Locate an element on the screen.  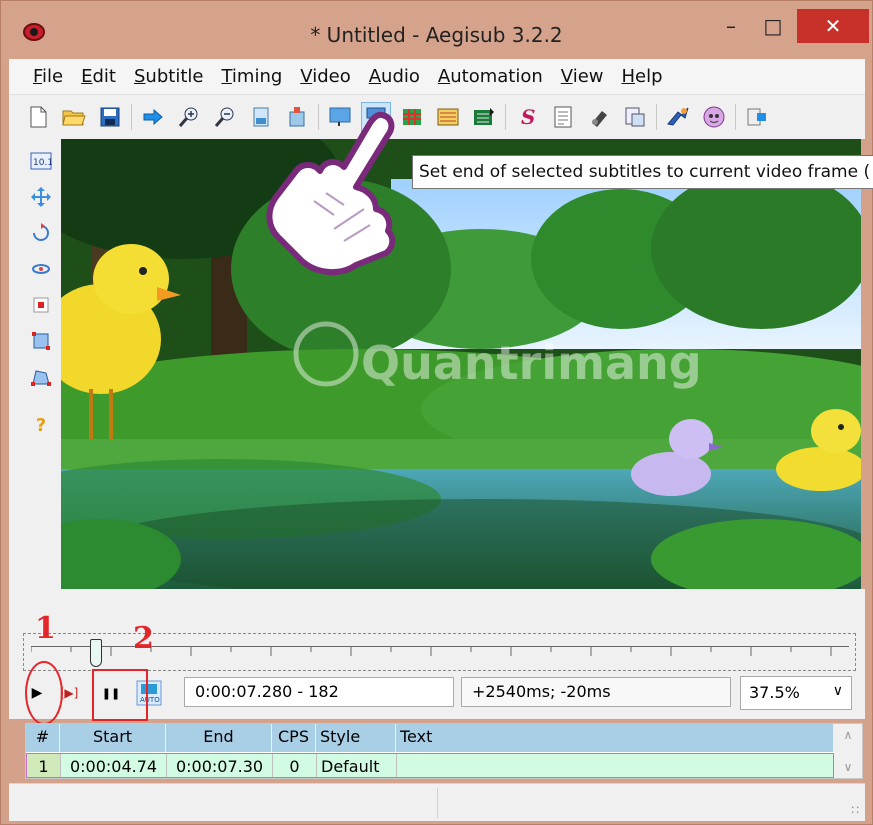
drag-tool-icon is located at coordinates (41, 197).